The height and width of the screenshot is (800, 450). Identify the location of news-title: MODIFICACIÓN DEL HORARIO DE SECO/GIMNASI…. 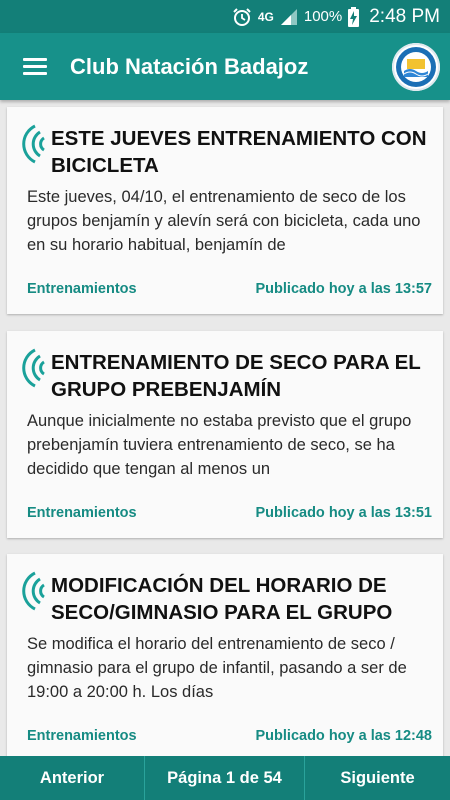
(243, 599).